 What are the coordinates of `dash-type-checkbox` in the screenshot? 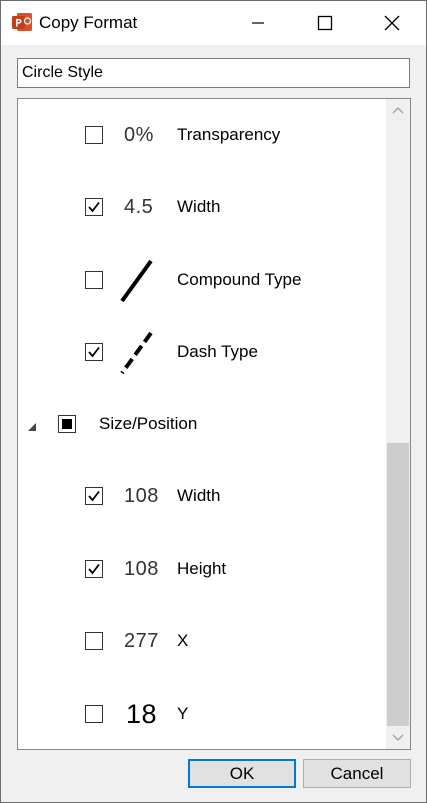 It's located at (94, 352).